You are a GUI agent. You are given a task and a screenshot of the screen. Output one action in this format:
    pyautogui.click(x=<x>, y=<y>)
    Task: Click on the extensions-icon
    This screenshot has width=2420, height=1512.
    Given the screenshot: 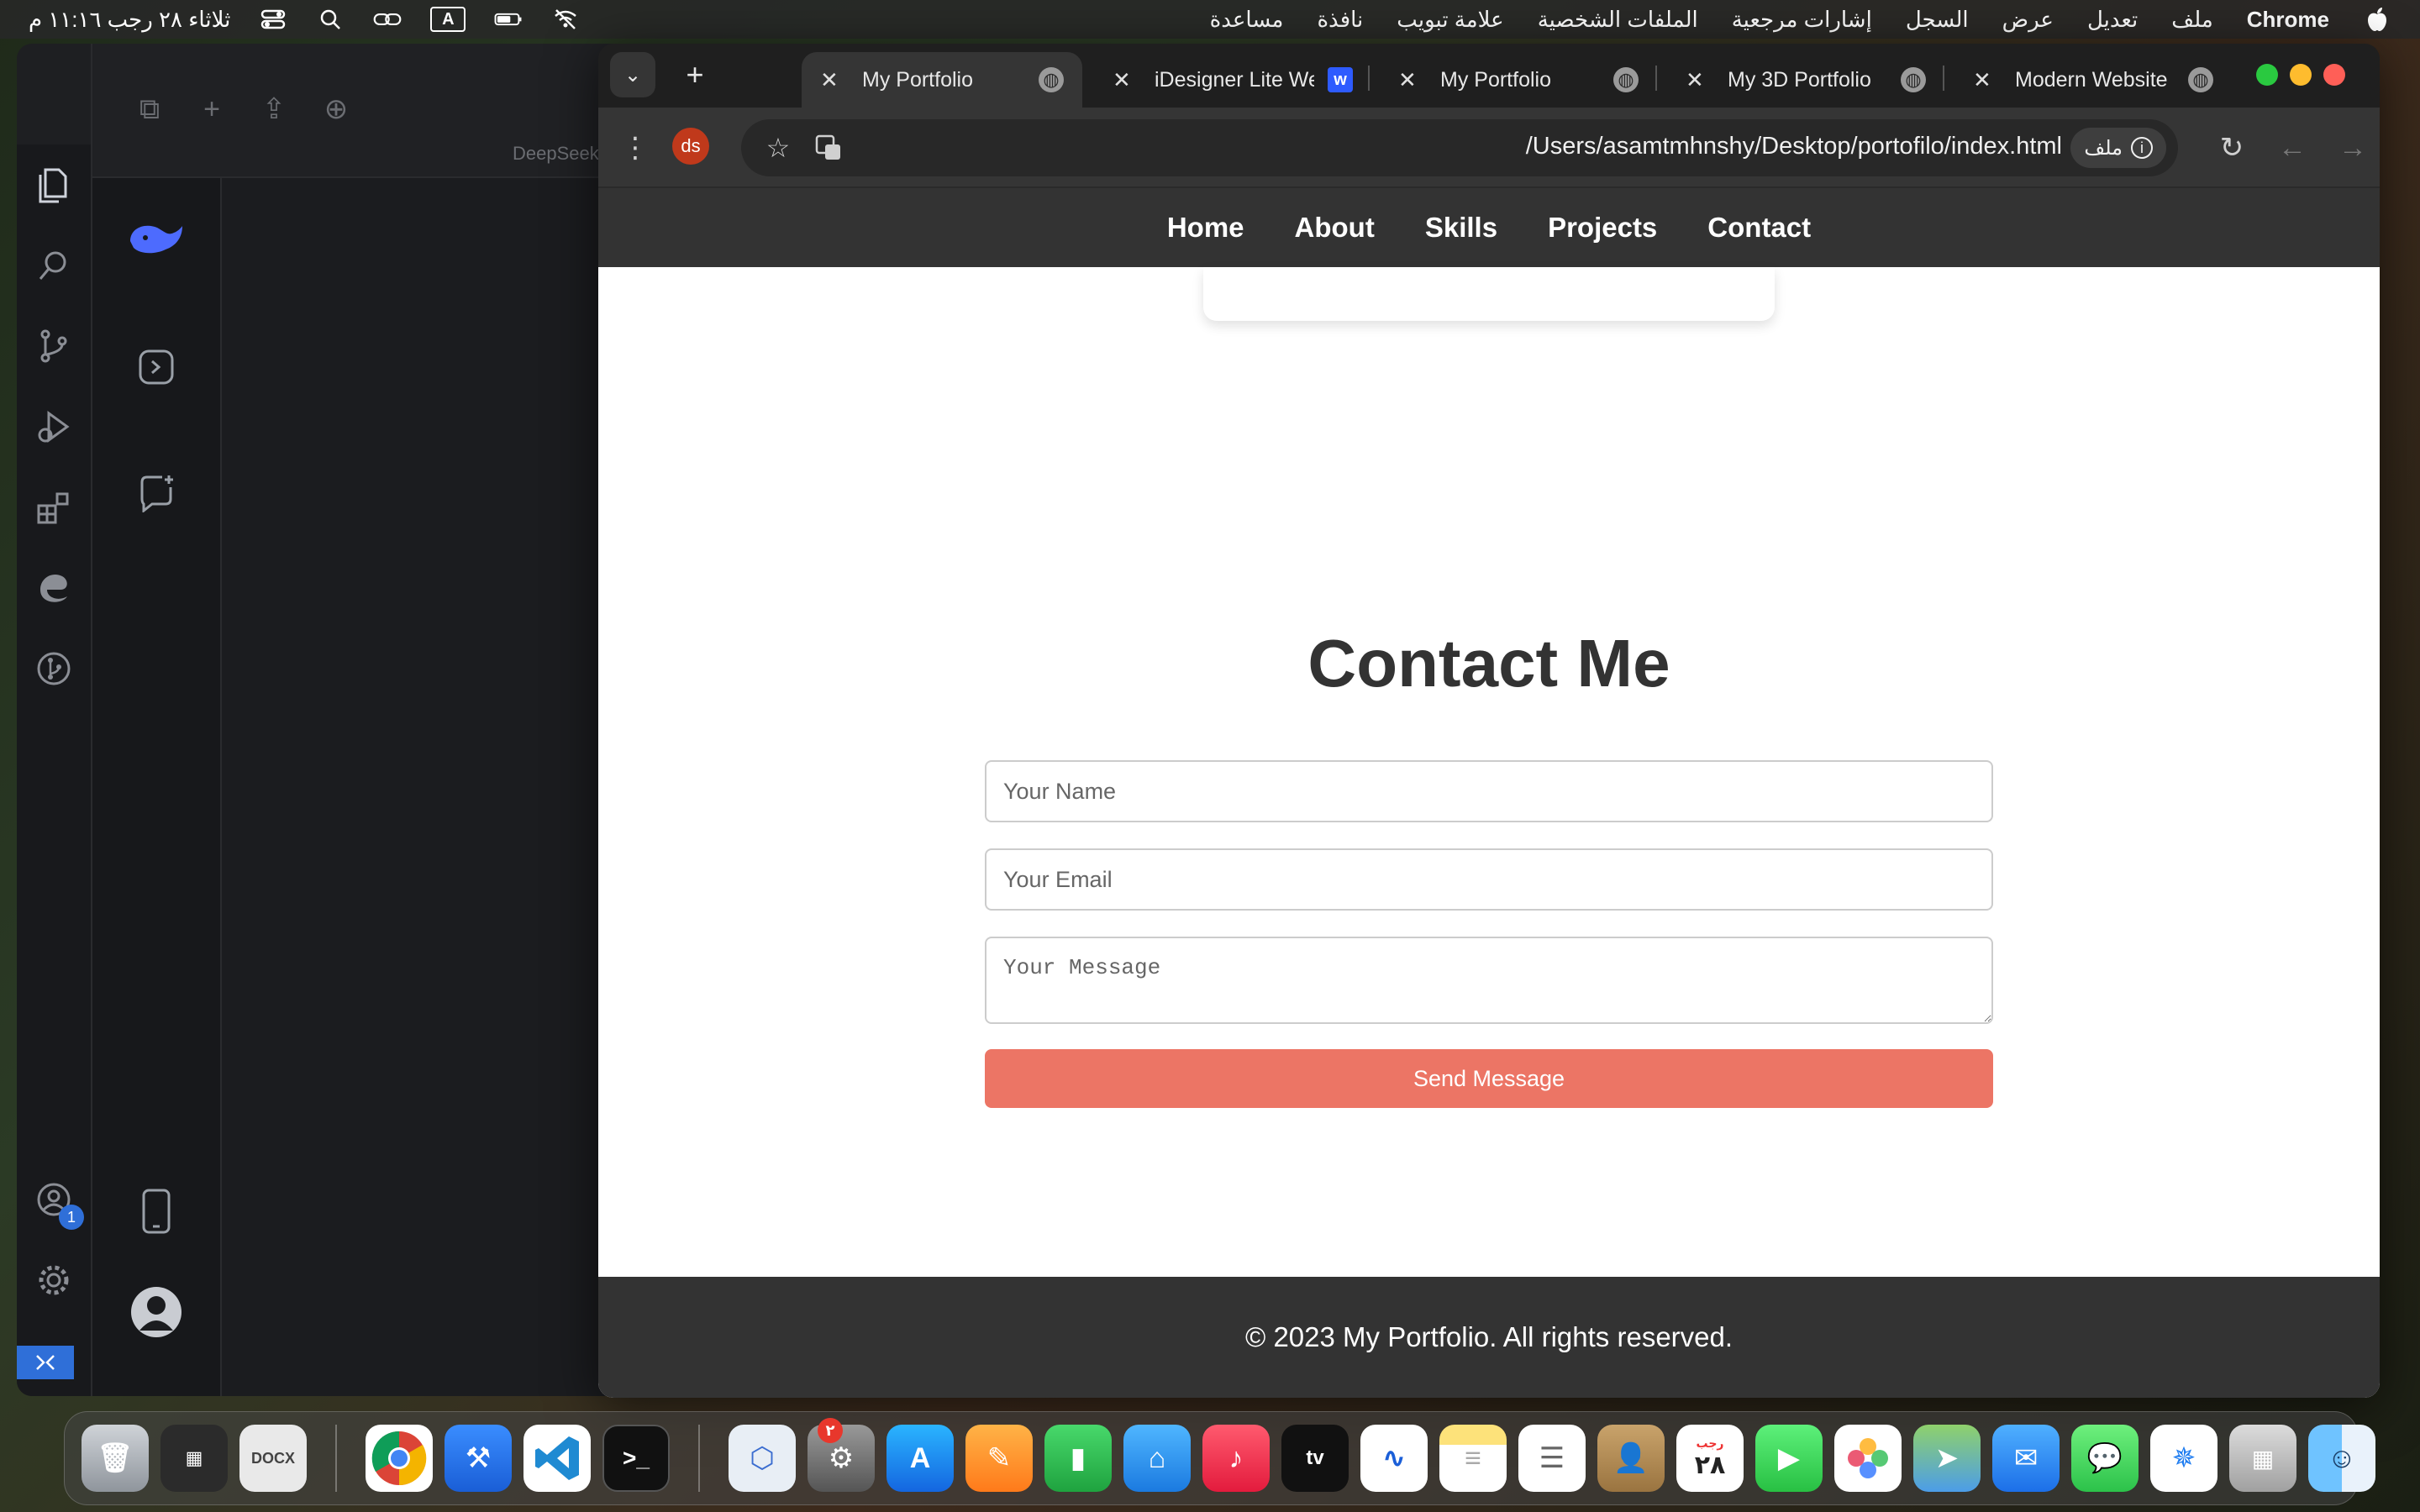 What is the action you would take?
    pyautogui.click(x=54, y=507)
    